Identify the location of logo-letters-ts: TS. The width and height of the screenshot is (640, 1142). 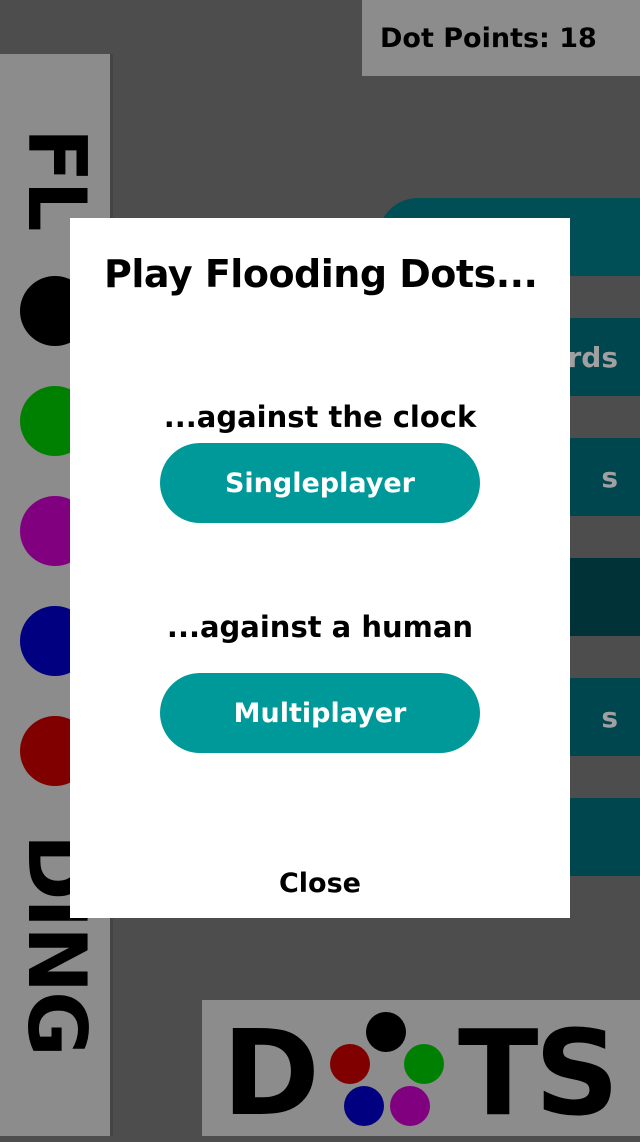
(538, 1073).